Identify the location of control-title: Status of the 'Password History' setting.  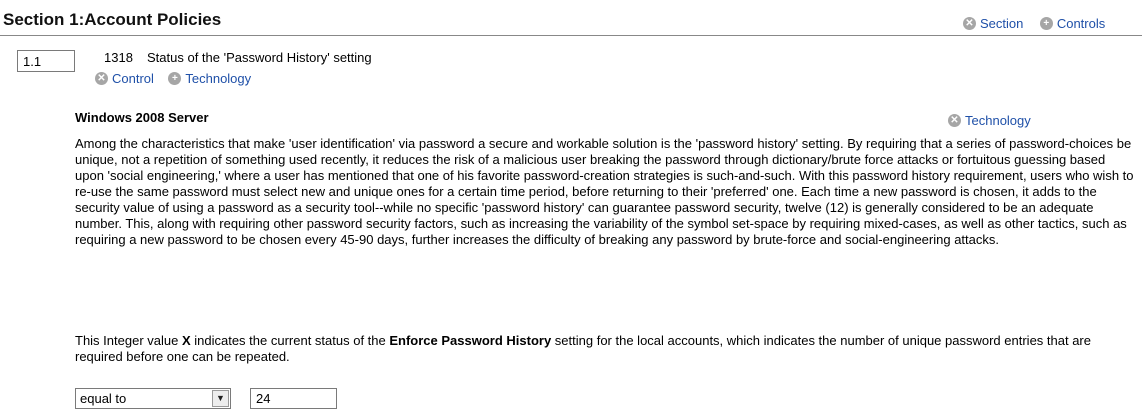
(259, 57).